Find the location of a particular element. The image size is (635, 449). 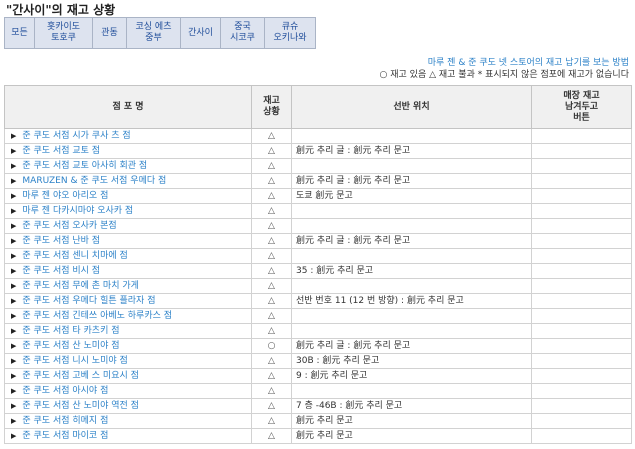

table-row: ▶ 준 쿠도 서점 아시야 점 △ is located at coordinates (318, 391).